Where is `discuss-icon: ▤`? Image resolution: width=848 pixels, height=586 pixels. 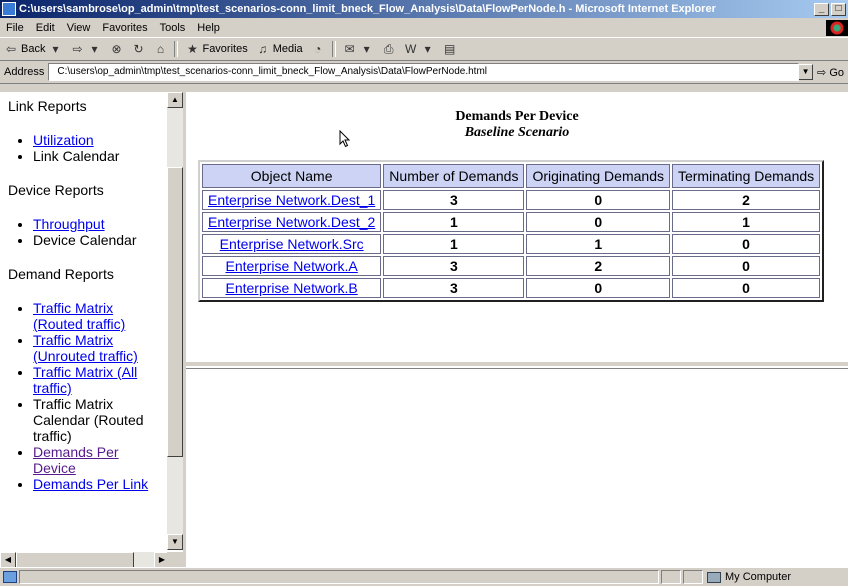
discuss-icon: ▤ is located at coordinates (450, 49).